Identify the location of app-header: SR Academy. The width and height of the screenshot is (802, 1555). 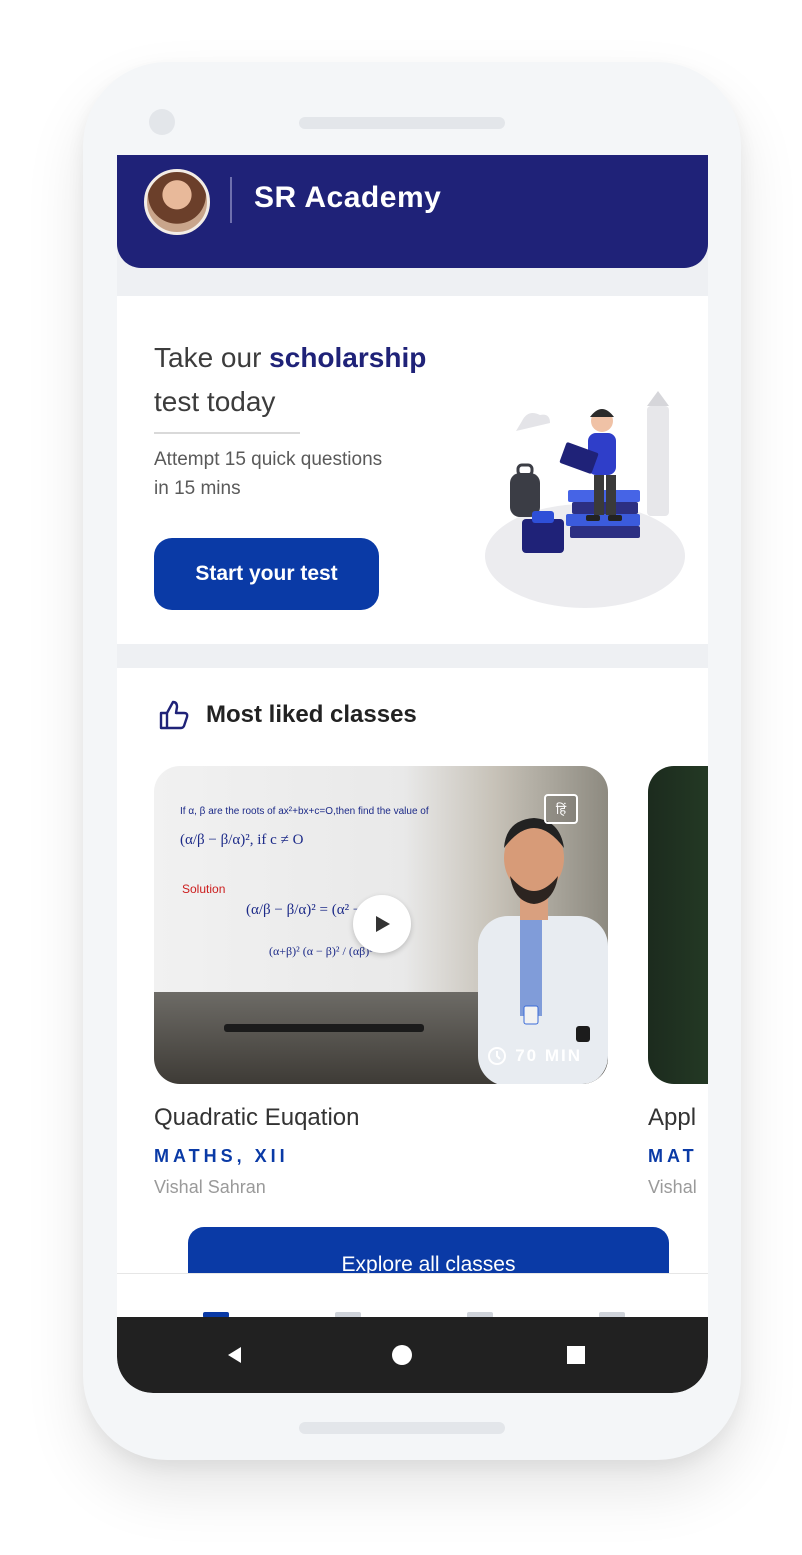
(412, 211).